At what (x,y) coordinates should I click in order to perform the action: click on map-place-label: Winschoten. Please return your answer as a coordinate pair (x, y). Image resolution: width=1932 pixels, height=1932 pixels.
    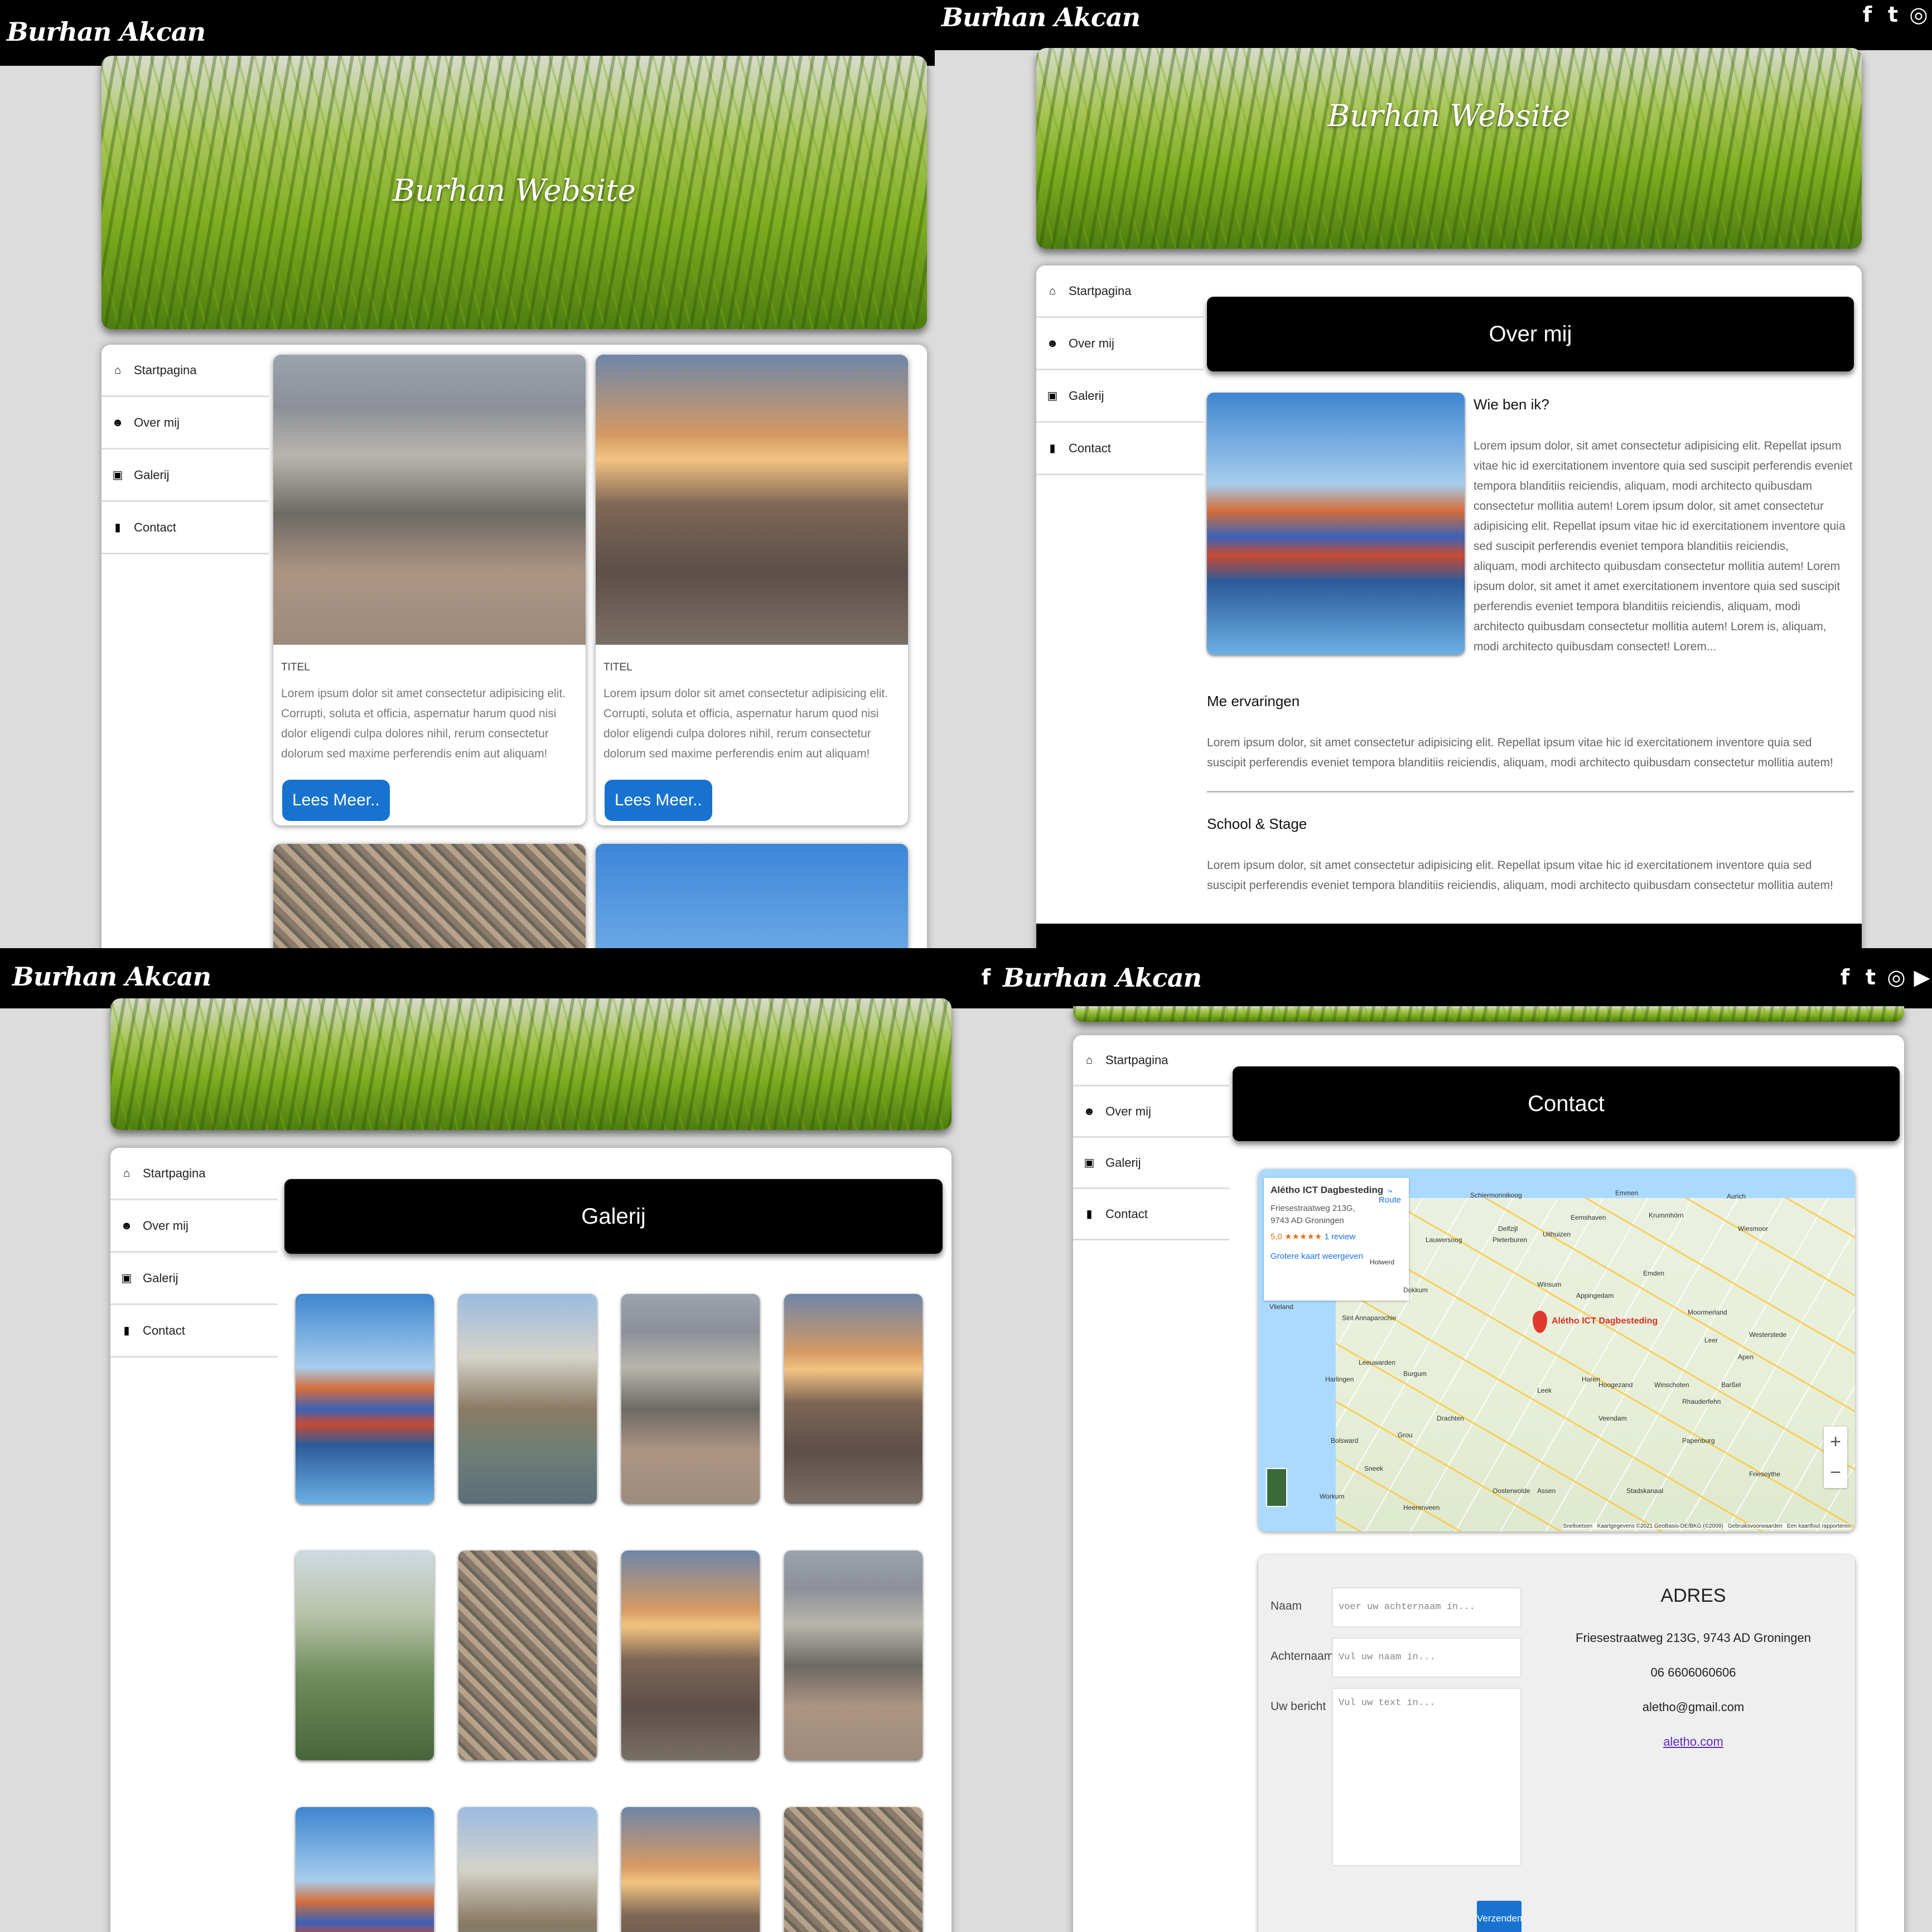
    Looking at the image, I should click on (1671, 1385).